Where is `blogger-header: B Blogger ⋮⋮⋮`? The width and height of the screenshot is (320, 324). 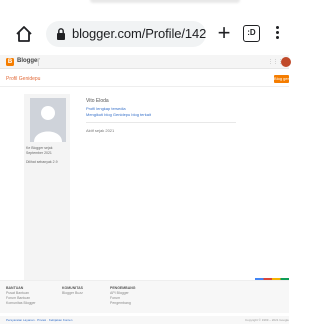 blogger-header: B Blogger ⋮⋮⋮ is located at coordinates (145, 62).